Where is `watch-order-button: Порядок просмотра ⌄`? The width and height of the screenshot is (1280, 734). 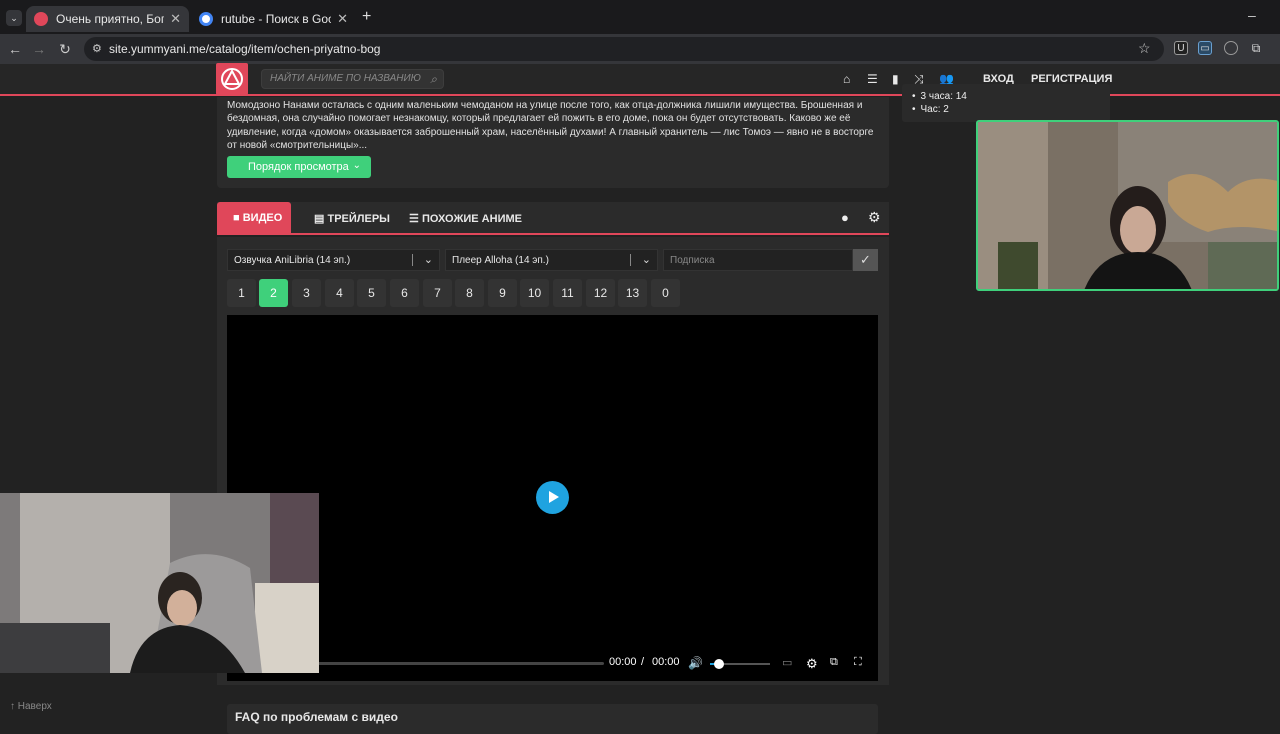
watch-order-button: Порядок просмотра ⌄ is located at coordinates (299, 167).